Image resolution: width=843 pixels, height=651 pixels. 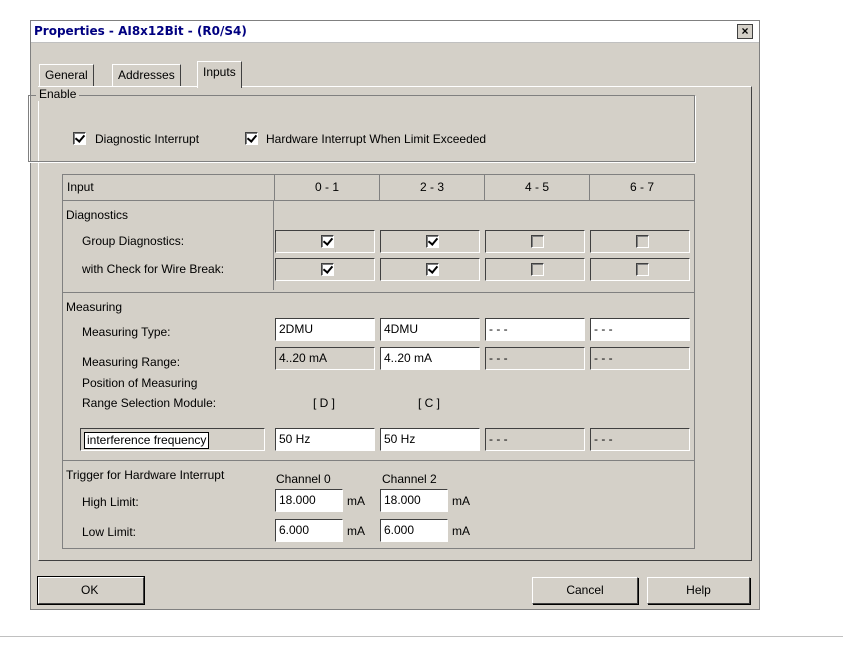 What do you see at coordinates (414, 500) in the screenshot?
I see `high-limit-channel-2: 18.000` at bounding box center [414, 500].